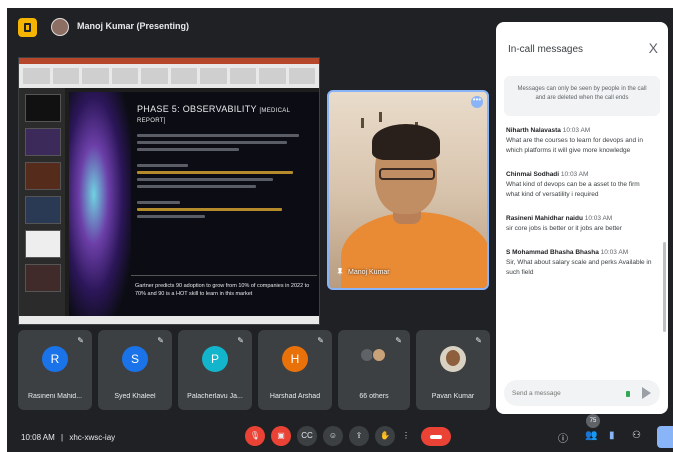 This screenshot has height=452, width=673. I want to click on avatar: R, so click(55, 359).